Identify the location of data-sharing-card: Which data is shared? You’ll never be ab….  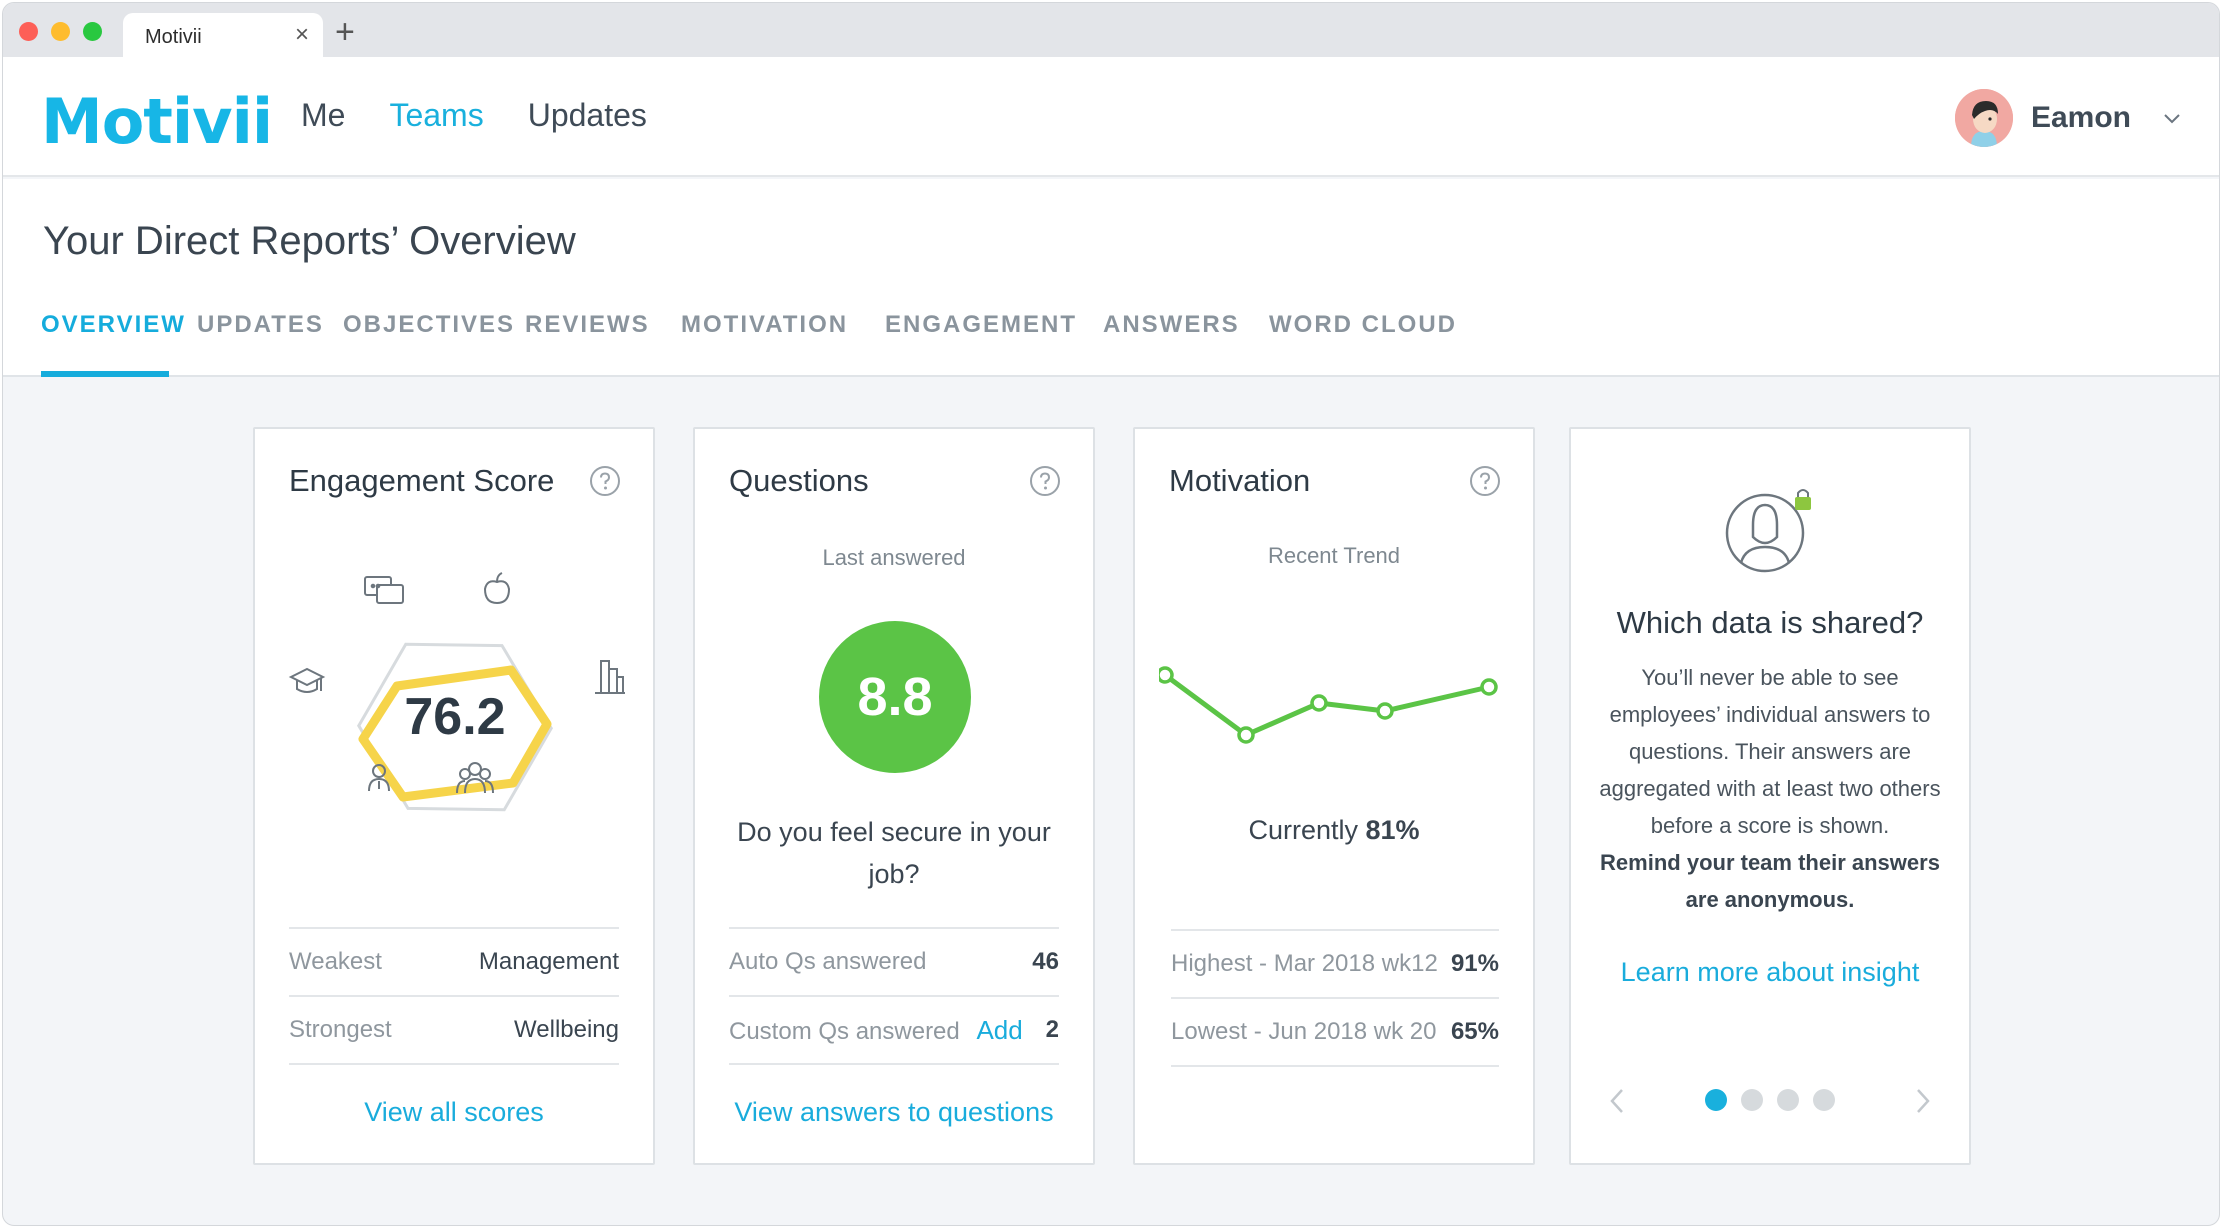
(1770, 796).